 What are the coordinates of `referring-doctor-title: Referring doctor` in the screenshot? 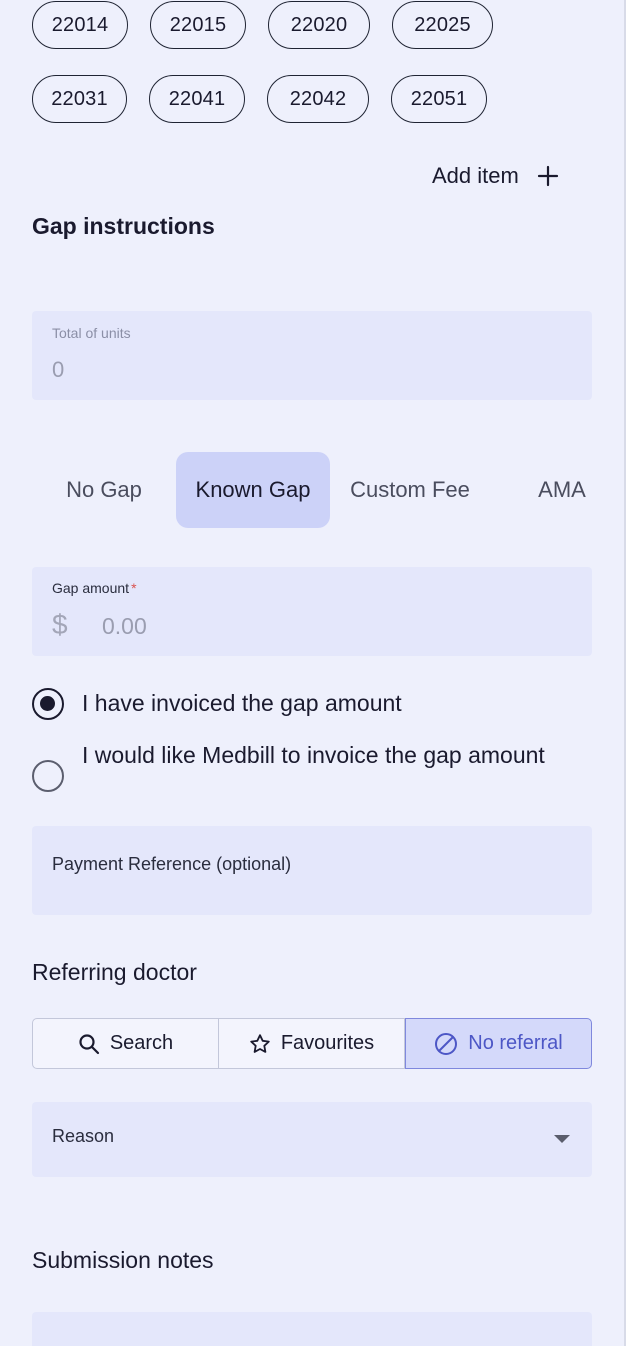 It's located at (114, 972).